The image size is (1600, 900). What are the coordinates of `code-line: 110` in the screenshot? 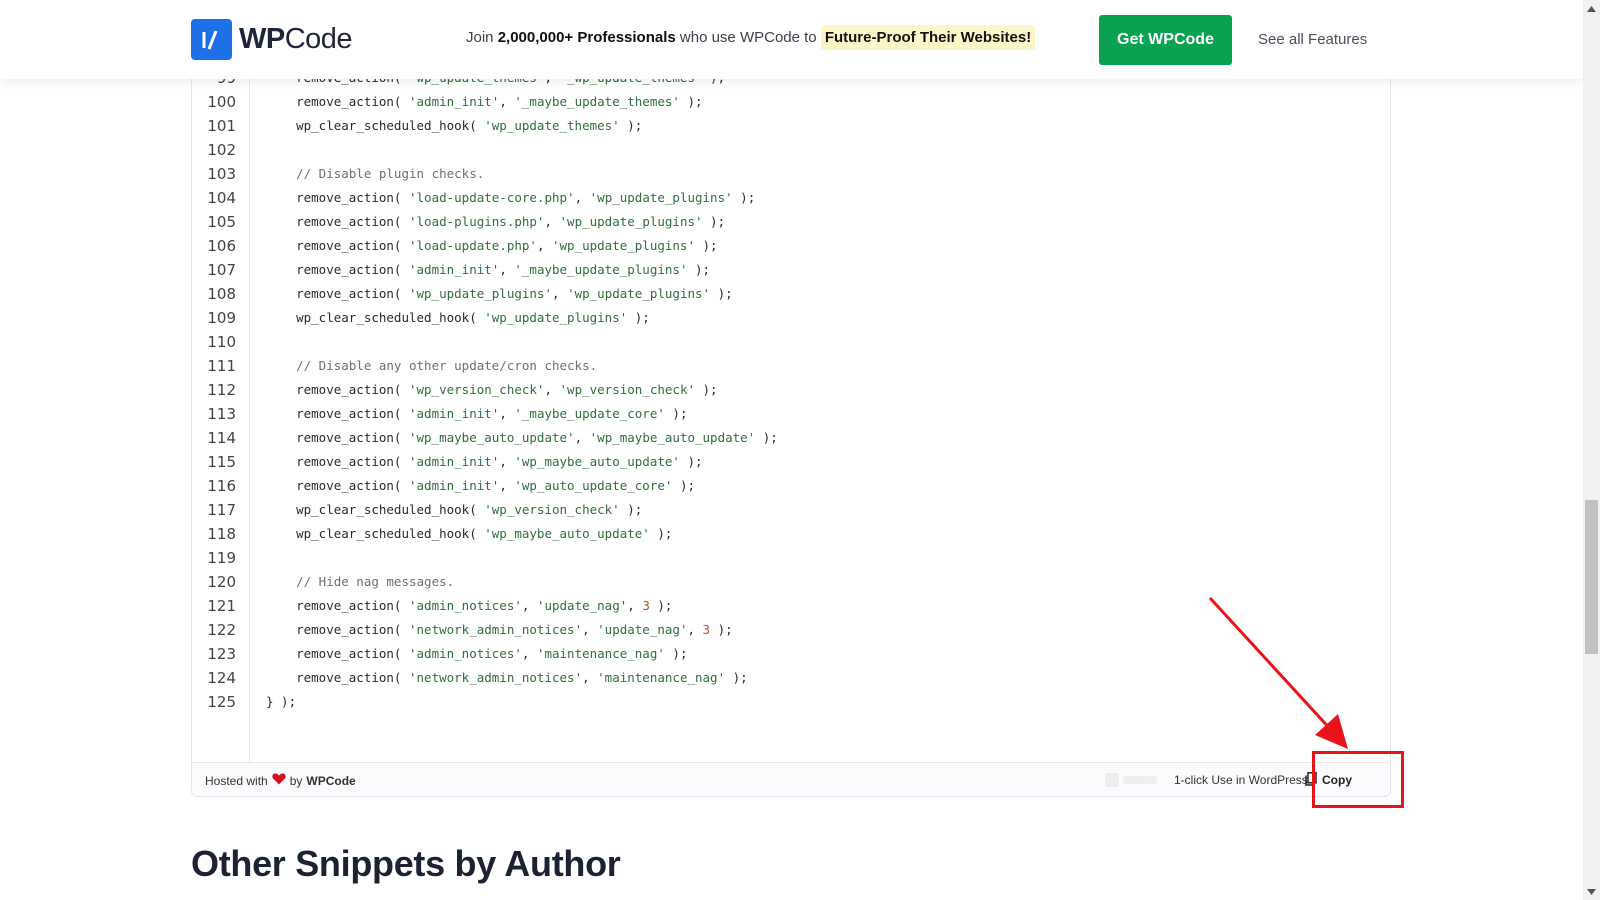 It's located at (791, 342).